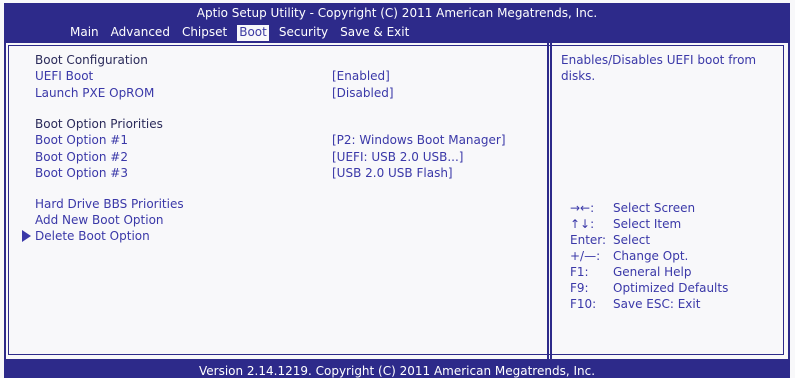 This screenshot has height=378, width=795. I want to click on key-label: F9:, so click(579, 288).